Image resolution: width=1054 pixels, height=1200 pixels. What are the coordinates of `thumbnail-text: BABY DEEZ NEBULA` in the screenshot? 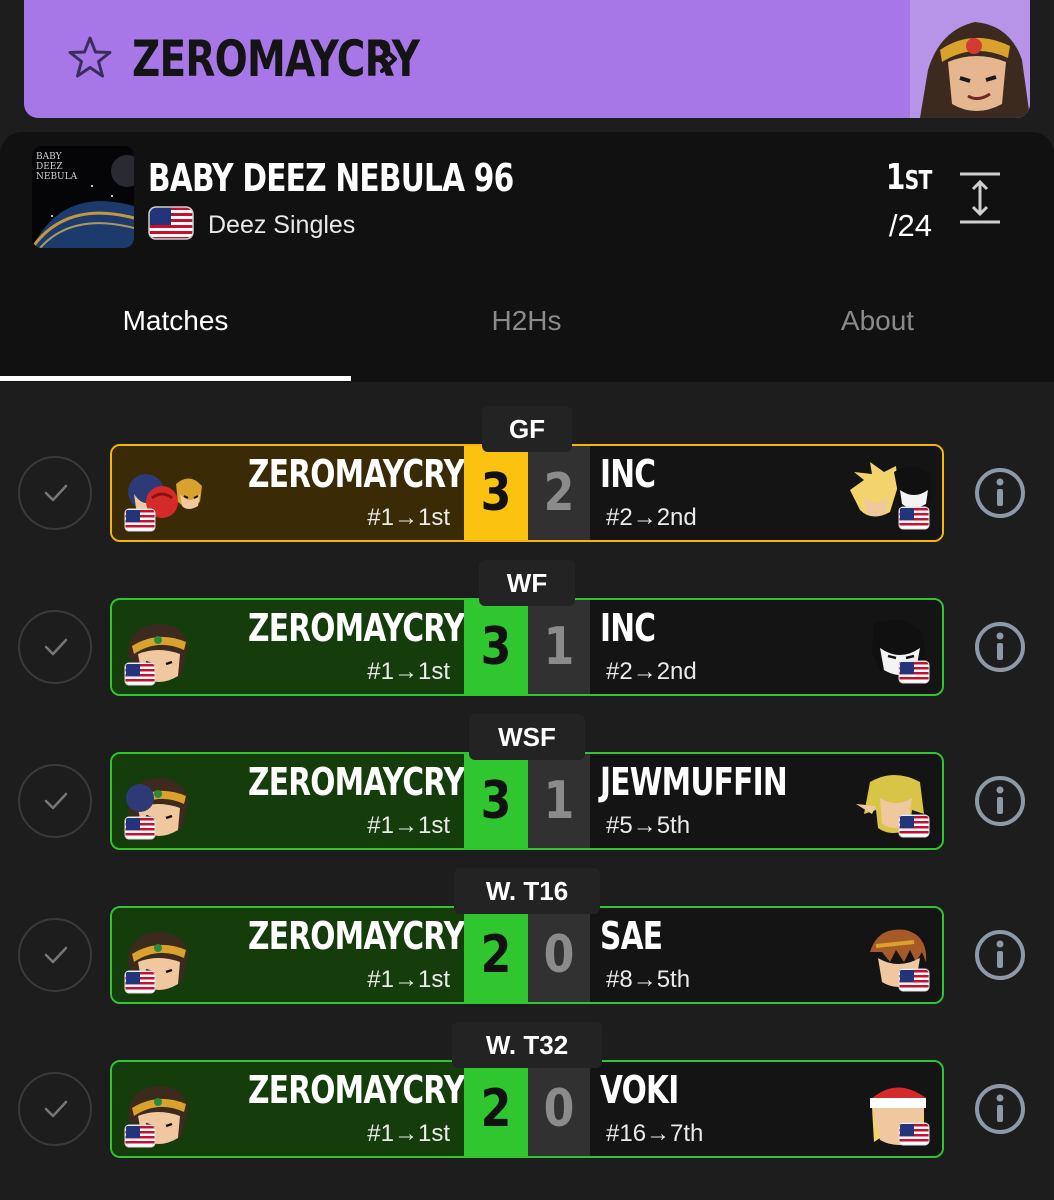 It's located at (57, 167).